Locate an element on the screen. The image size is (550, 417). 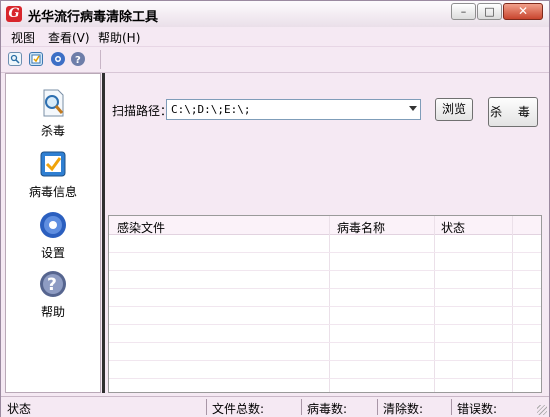
status-total-files: 文件总数: is located at coordinates (238, 409).